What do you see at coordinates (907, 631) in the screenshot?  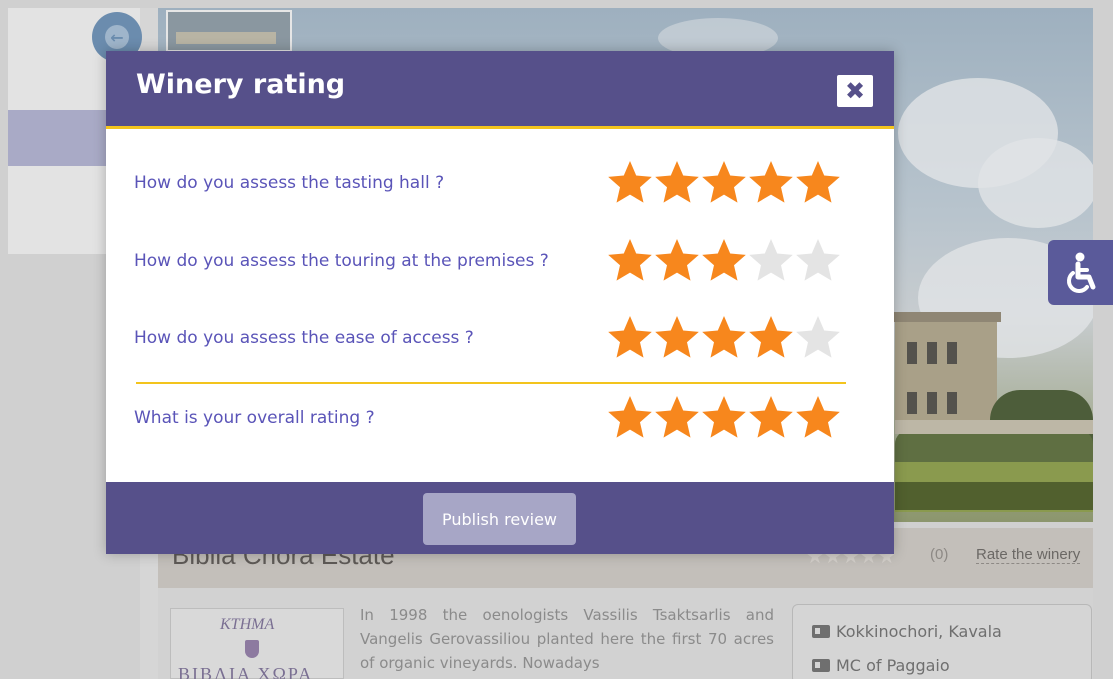 I see `address-line: Kokkinochori, Kavala` at bounding box center [907, 631].